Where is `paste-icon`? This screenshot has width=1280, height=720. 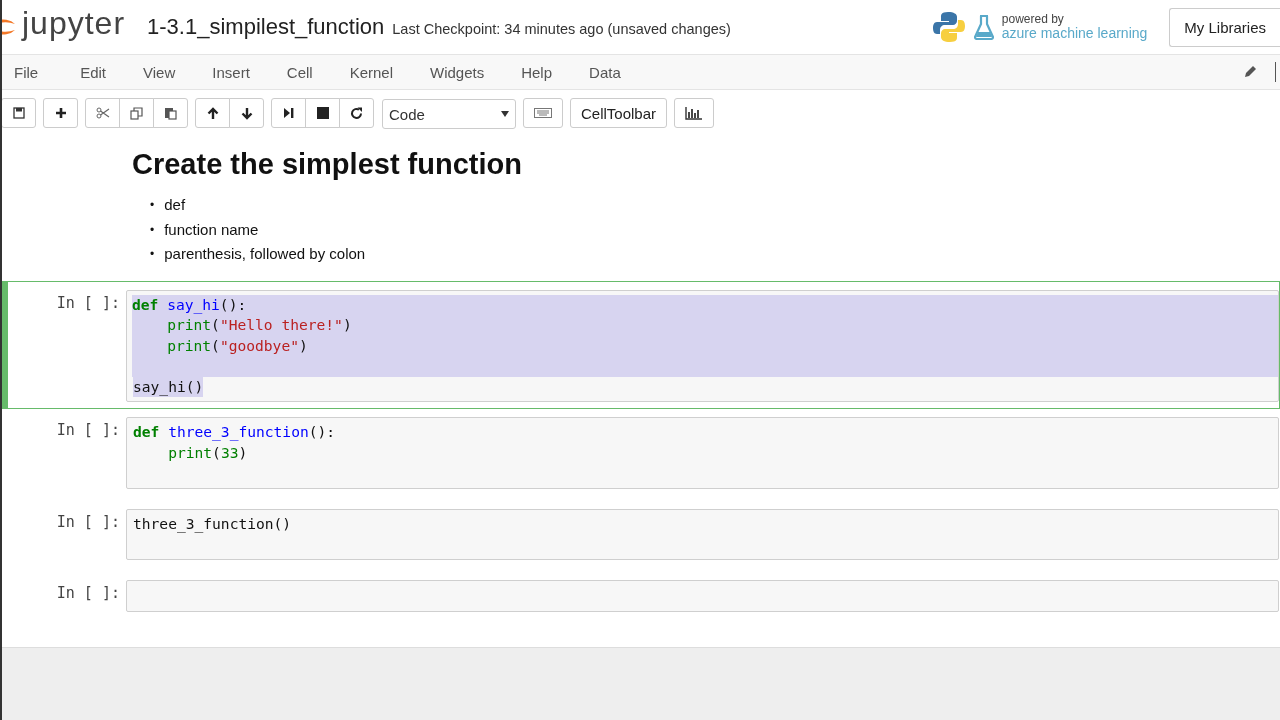 paste-icon is located at coordinates (170, 113).